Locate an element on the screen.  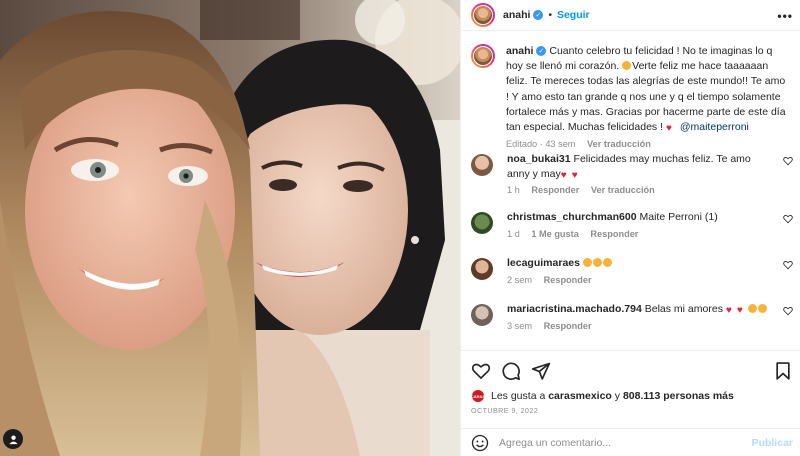
comment-item: lecaguimaraes 2 sem Responder is located at coordinates (632, 270).